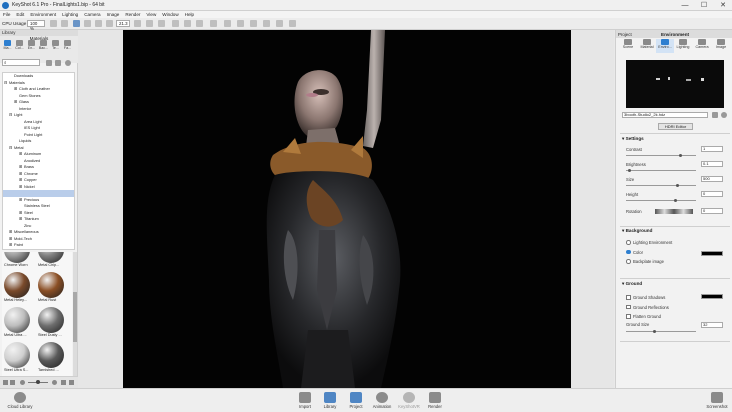  Describe the element at coordinates (38, 382) in the screenshot. I see `thumbnail-size-knob` at that location.